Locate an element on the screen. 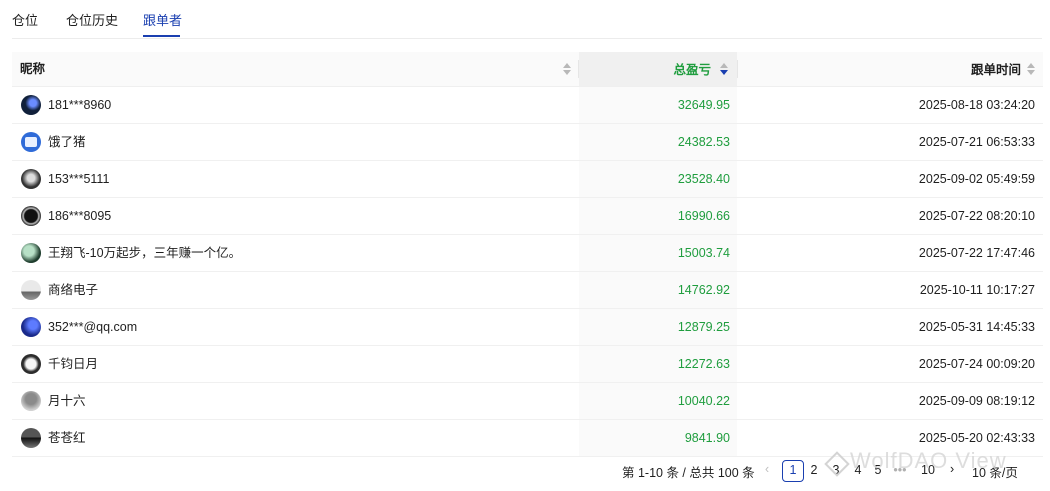 The height and width of the screenshot is (491, 1050). watermark: WolfDAO View is located at coordinates (928, 460).